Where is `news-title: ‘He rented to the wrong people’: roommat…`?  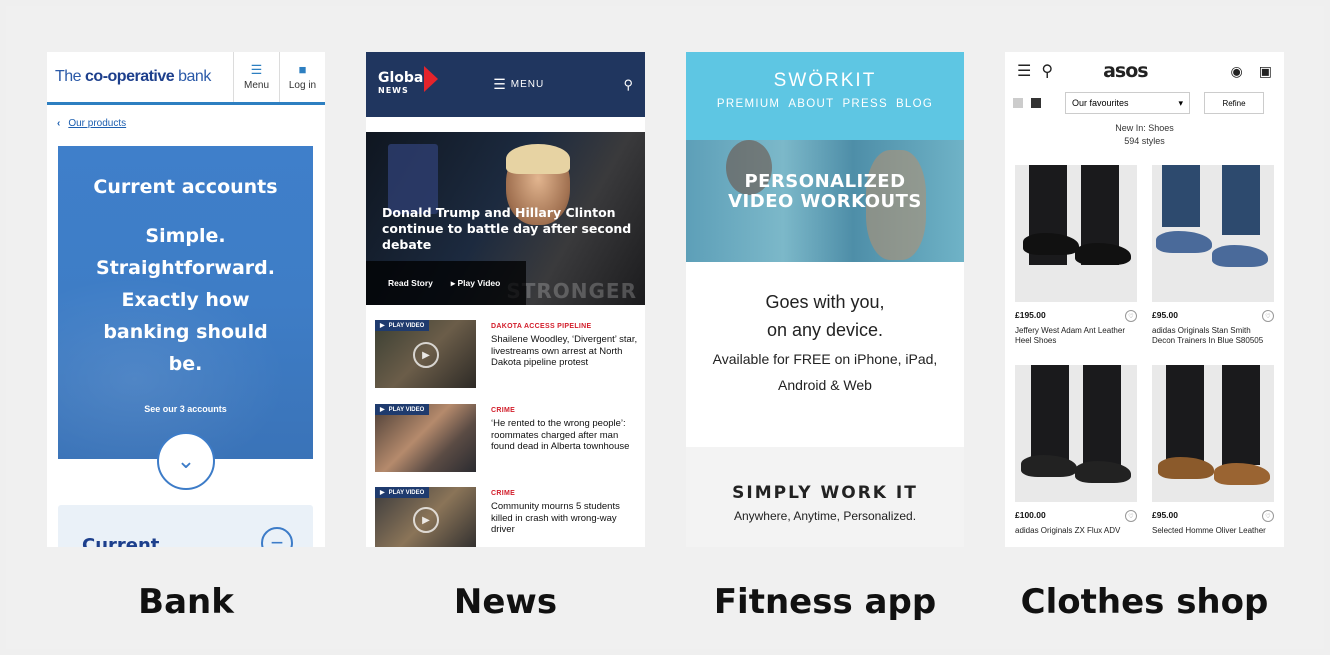
news-title: ‘He rented to the wrong people’: roommat… is located at coordinates (566, 435).